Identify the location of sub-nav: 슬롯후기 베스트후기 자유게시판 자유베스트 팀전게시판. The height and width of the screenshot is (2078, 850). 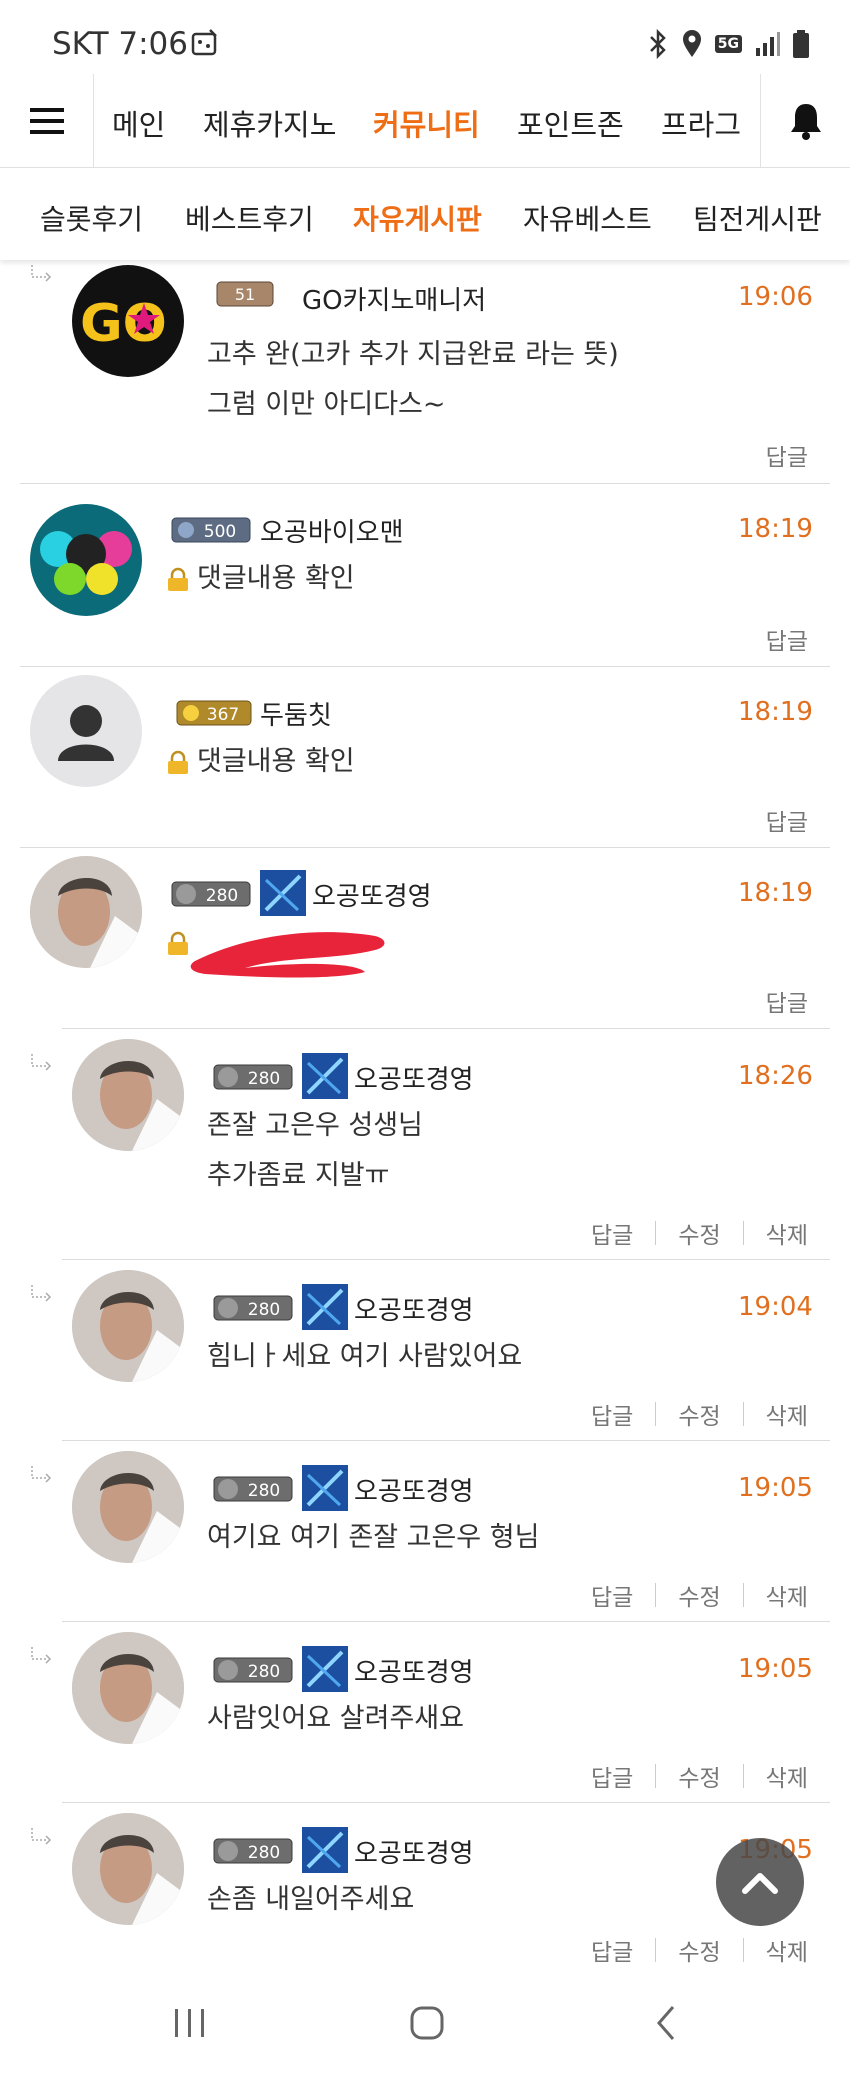
(425, 214).